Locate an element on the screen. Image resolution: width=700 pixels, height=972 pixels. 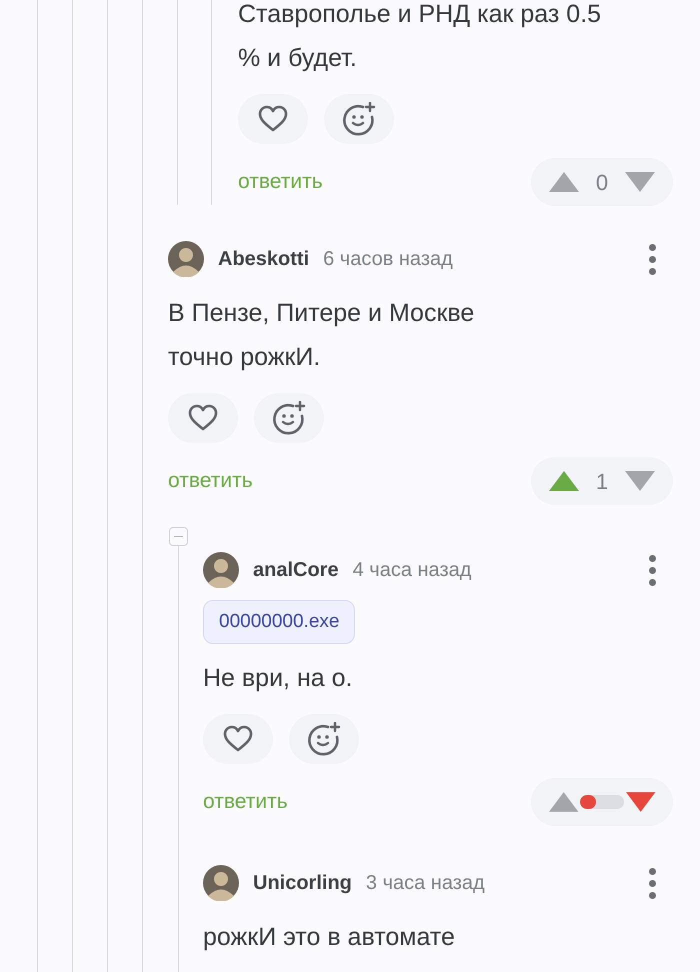
comment-time: 4 часа назад is located at coordinates (412, 570).